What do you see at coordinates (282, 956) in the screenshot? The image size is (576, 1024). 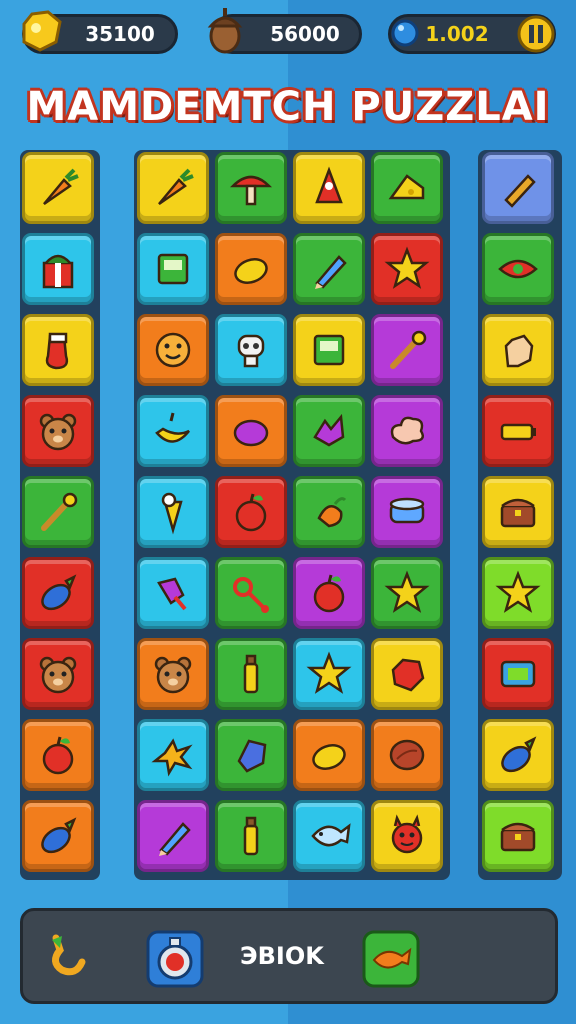 I see `bottom-counter: ЭВIOK` at bounding box center [282, 956].